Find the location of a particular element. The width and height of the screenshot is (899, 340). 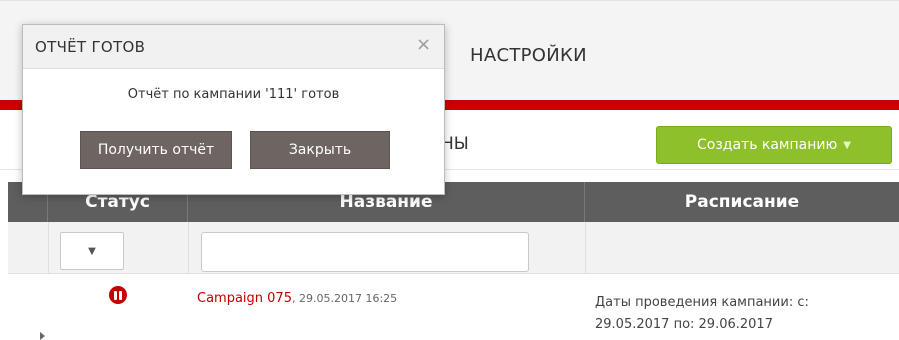

dialog-message: Отчёт по кампании '111' готов is located at coordinates (233, 94).